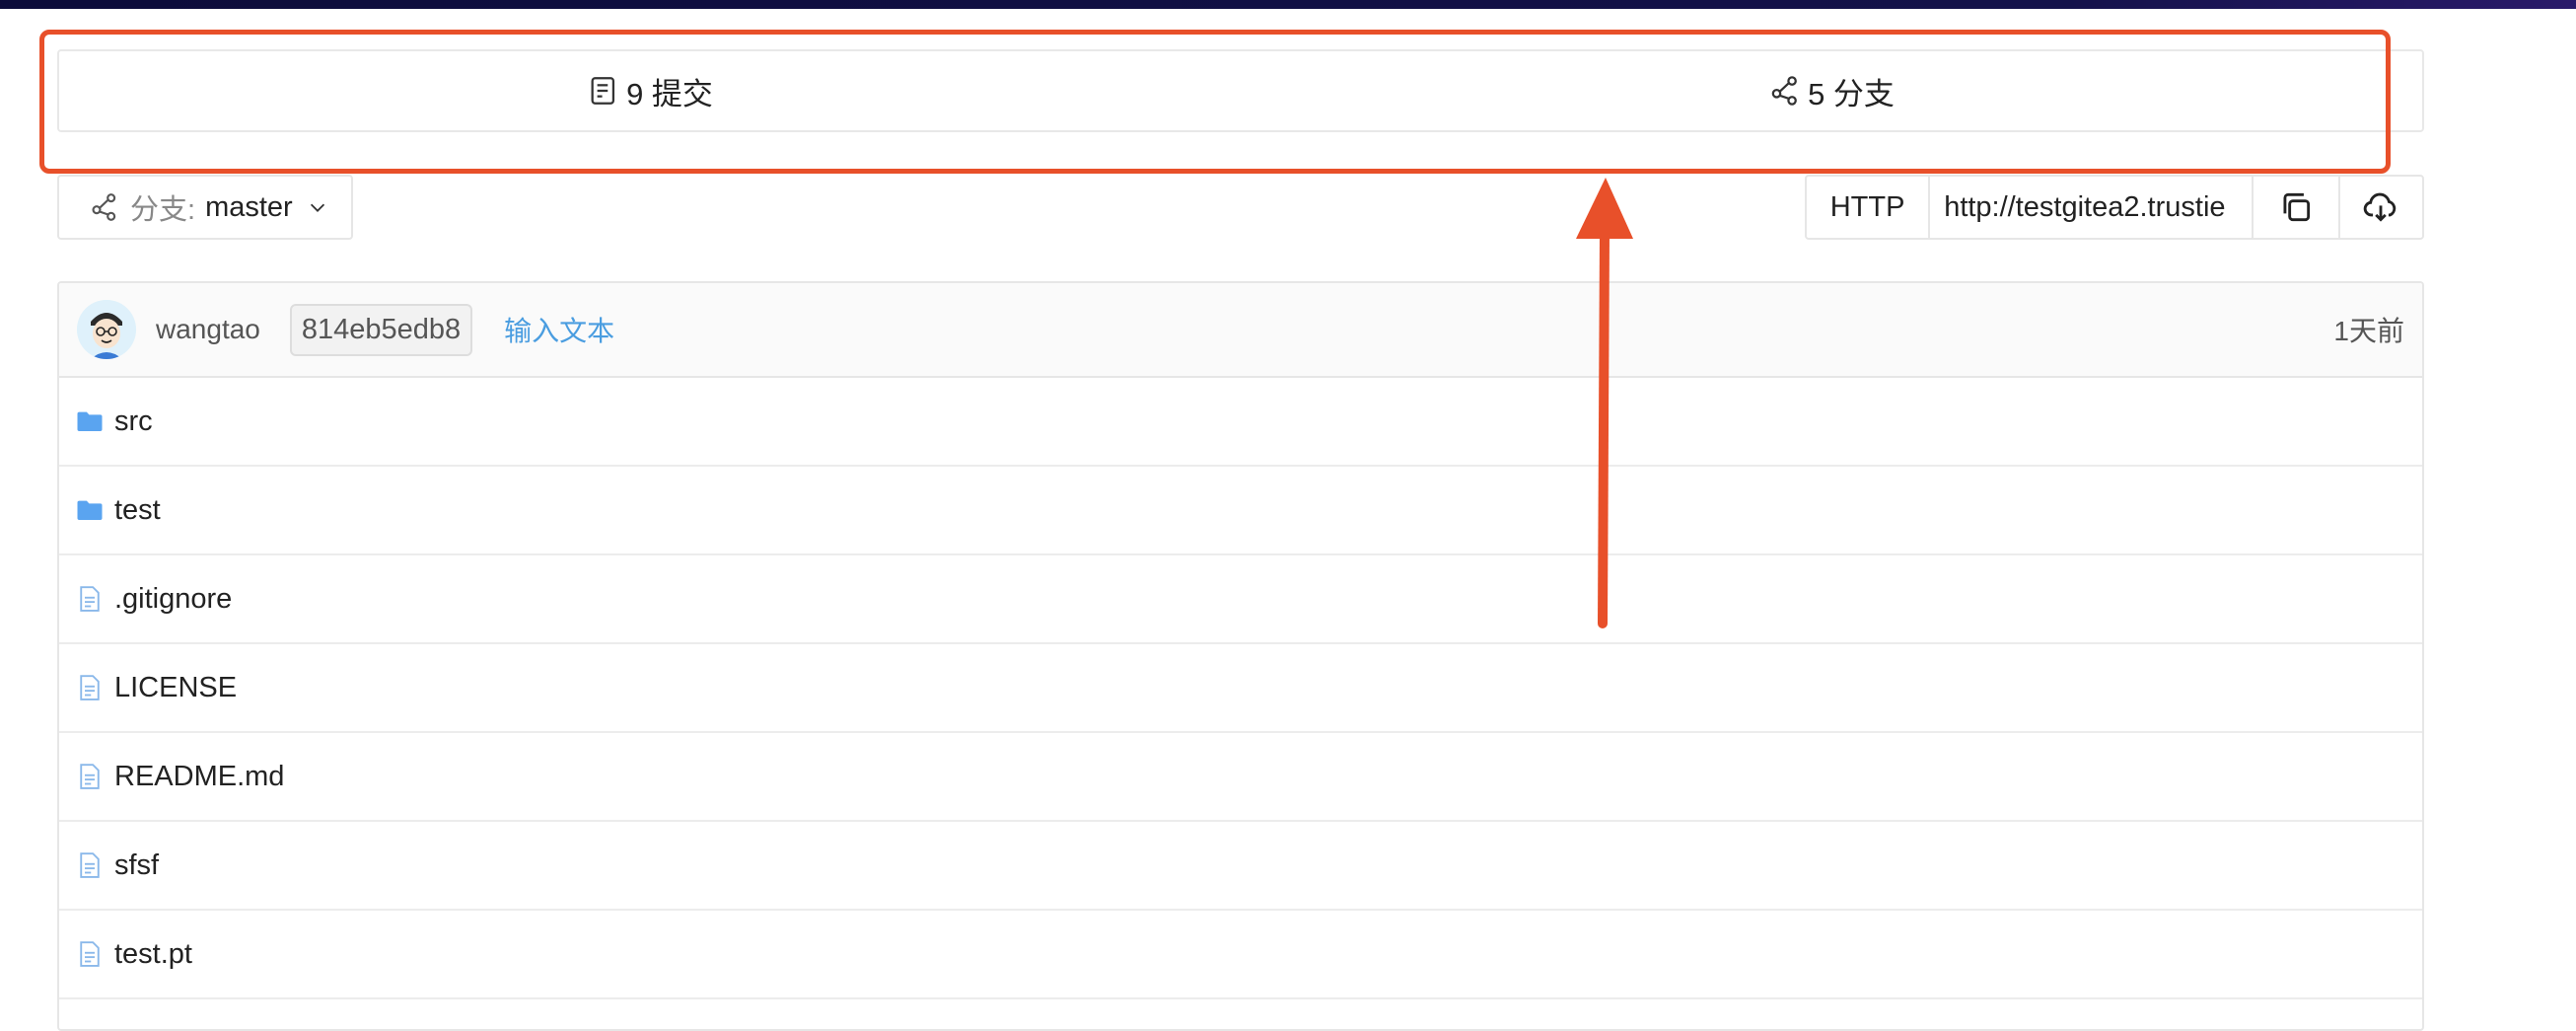  Describe the element at coordinates (153, 953) in the screenshot. I see `file-name: test.pt` at that location.